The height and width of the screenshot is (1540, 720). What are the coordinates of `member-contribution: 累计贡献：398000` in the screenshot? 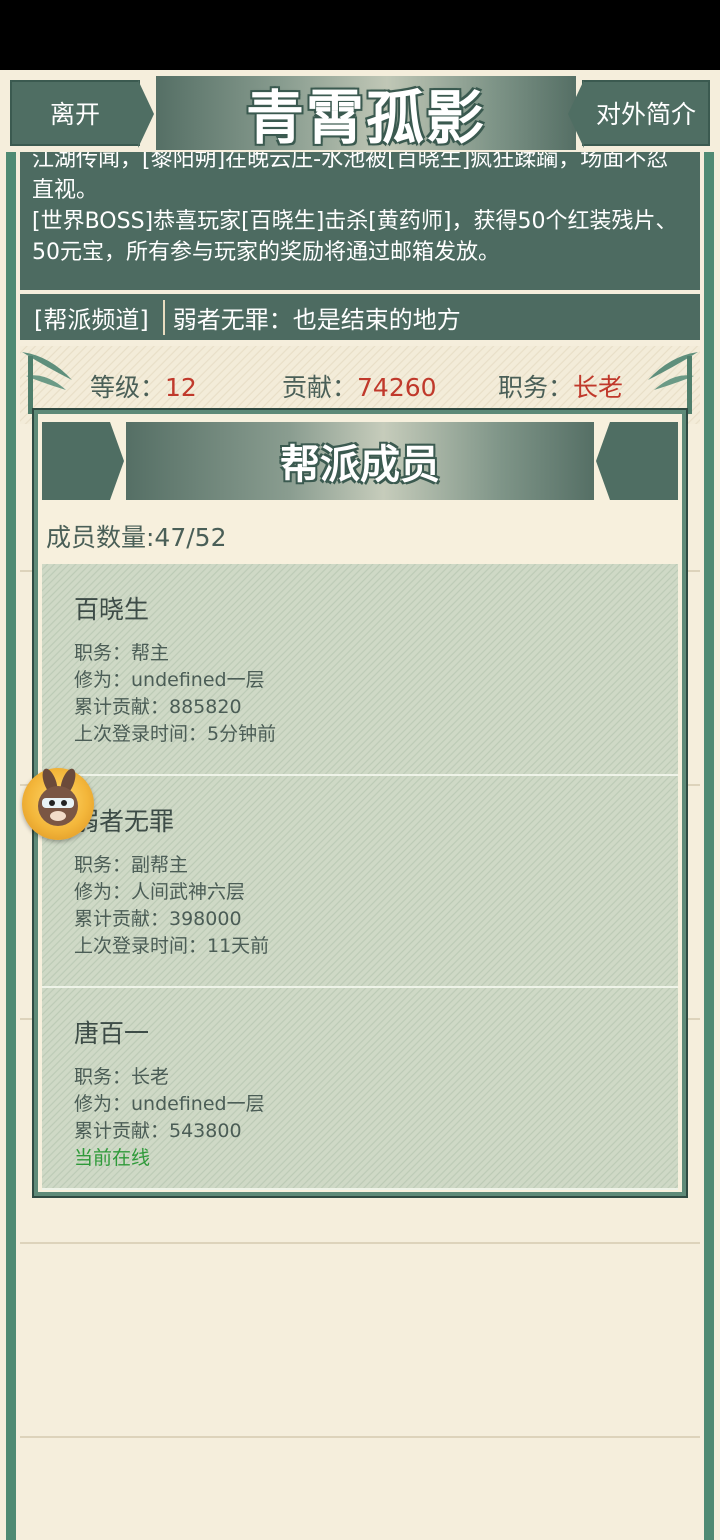 It's located at (158, 919).